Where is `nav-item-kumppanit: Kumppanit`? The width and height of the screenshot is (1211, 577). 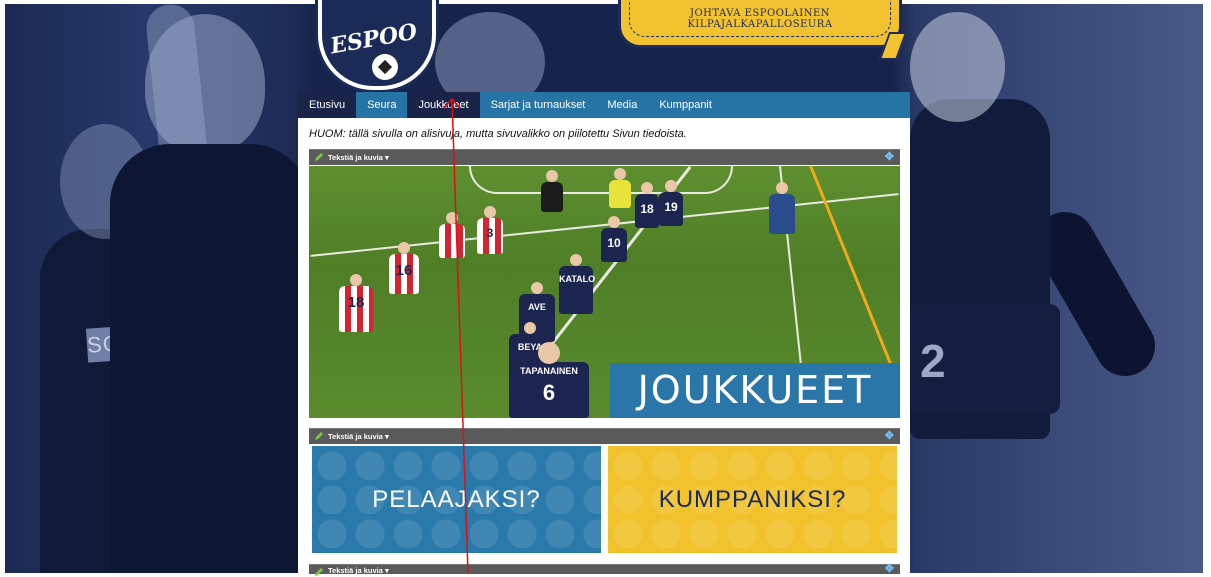
nav-item-kumppanit: Kumppanit is located at coordinates (685, 105).